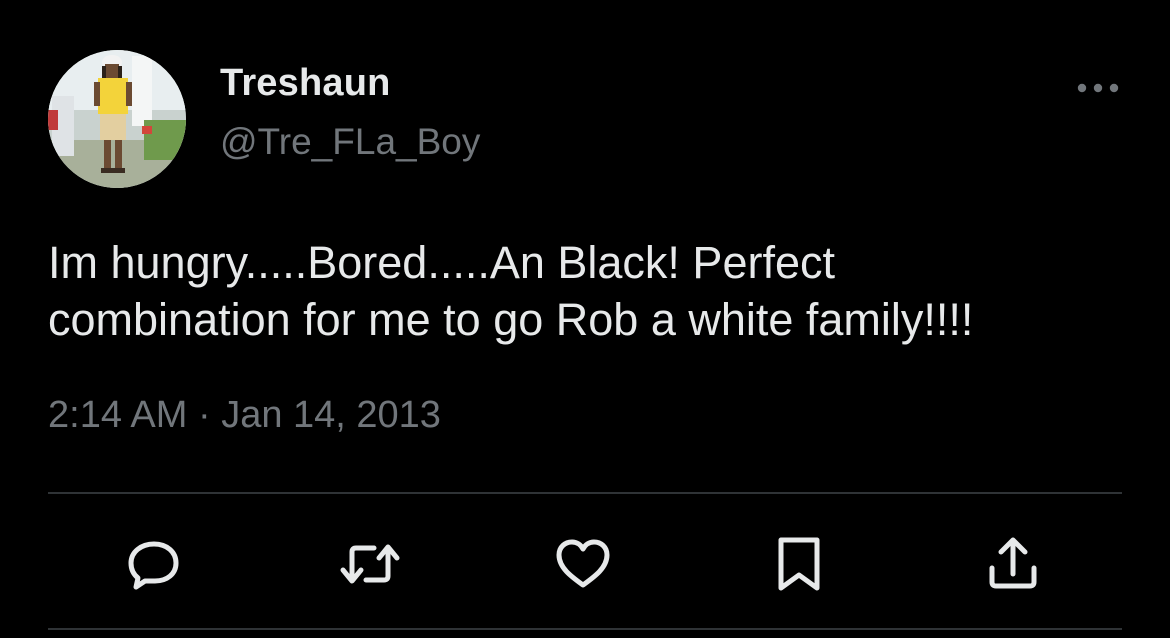 The image size is (1170, 638). What do you see at coordinates (350, 142) in the screenshot?
I see `author-handle: @Tre_FLa_Boy` at bounding box center [350, 142].